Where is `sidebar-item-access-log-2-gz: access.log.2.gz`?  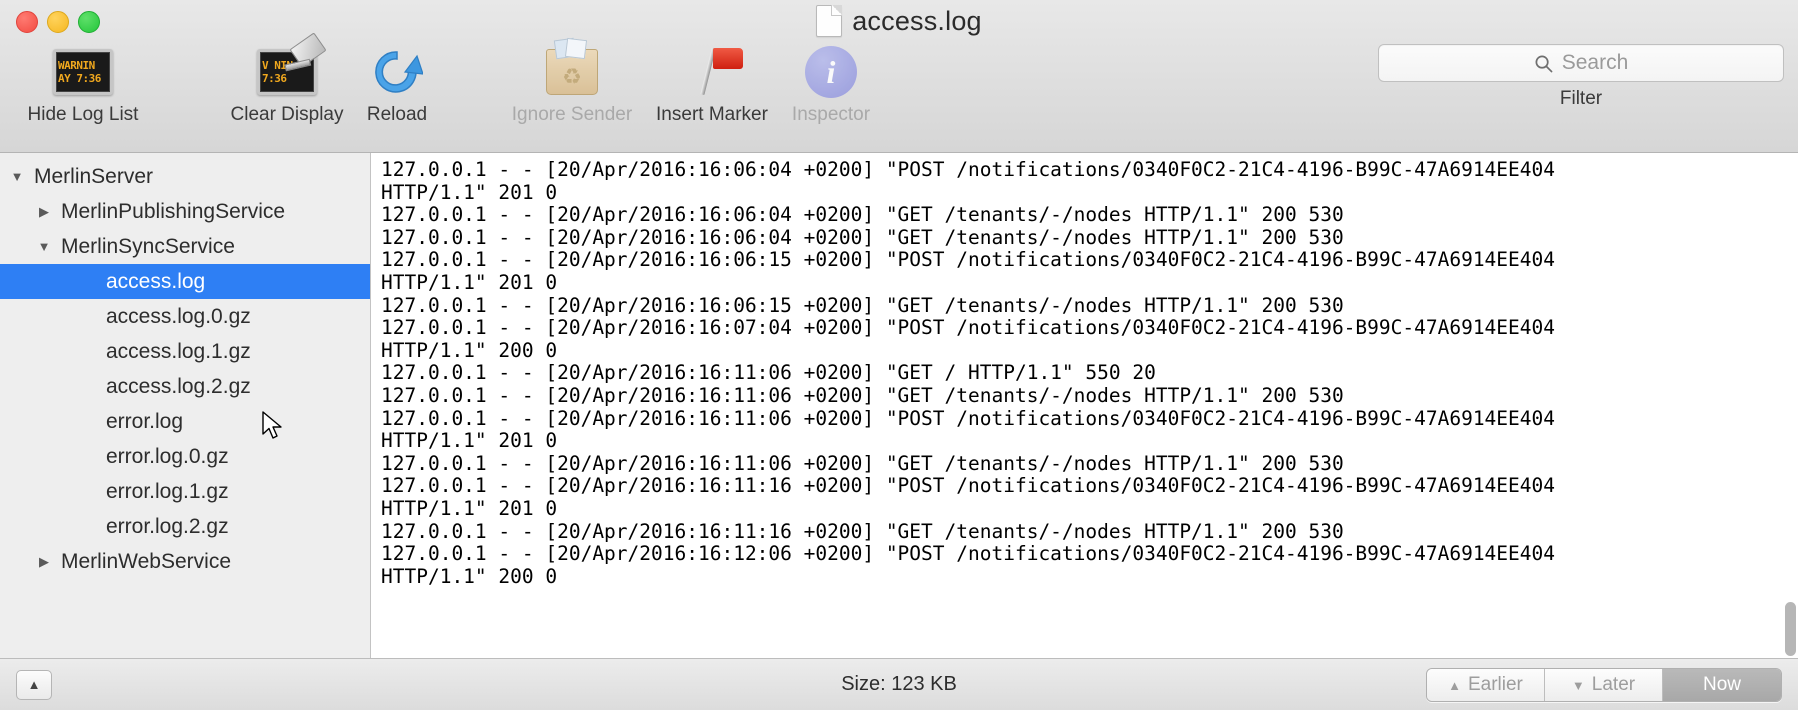 sidebar-item-access-log-2-gz: access.log.2.gz is located at coordinates (185, 386).